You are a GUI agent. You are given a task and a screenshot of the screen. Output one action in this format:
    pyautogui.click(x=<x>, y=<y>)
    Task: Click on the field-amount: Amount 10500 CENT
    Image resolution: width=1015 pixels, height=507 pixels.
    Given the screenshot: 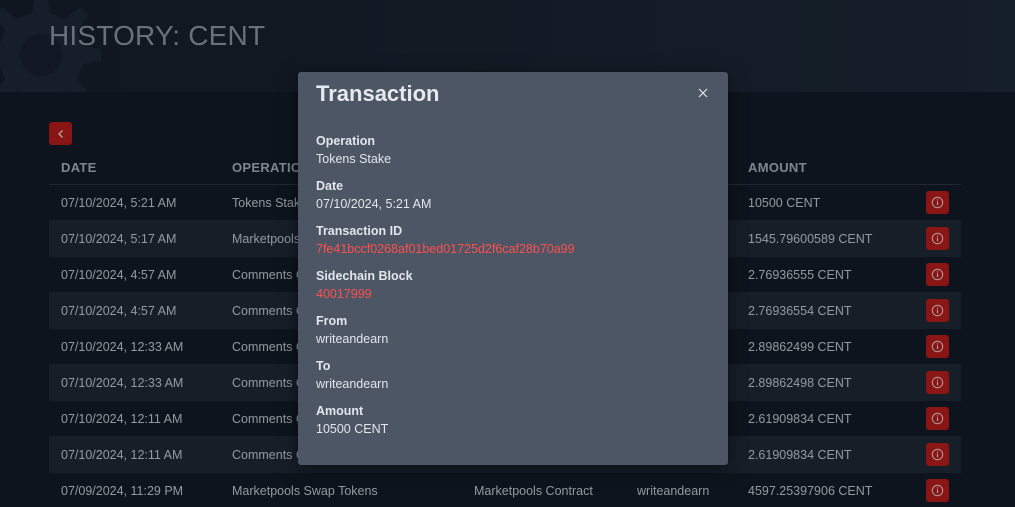 What is the action you would take?
    pyautogui.click(x=352, y=420)
    